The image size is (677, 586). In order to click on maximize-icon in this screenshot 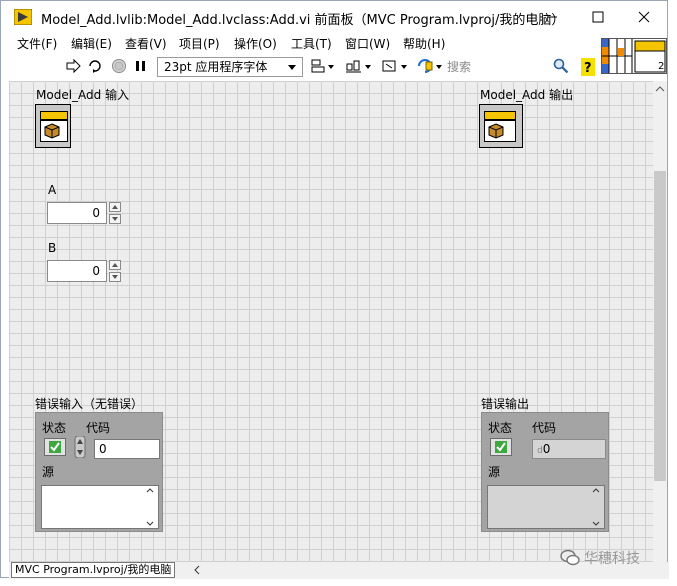, I will do `click(598, 17)`.